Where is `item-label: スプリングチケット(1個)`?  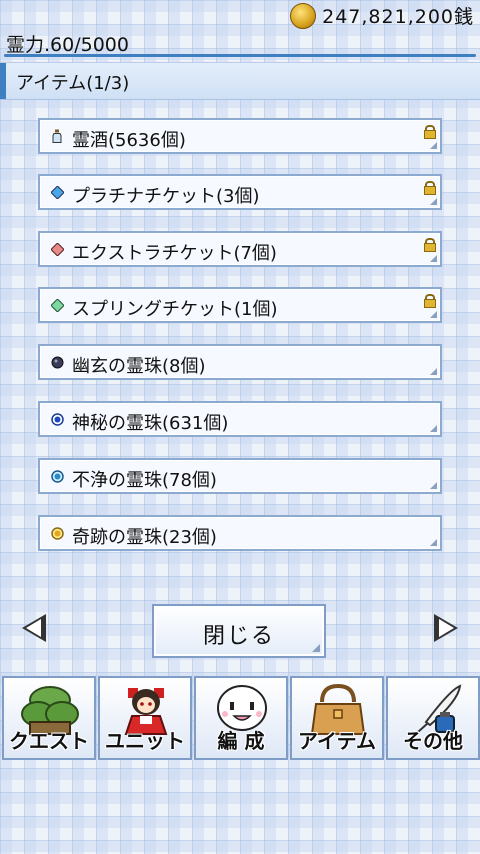 item-label: スプリングチケット(1個) is located at coordinates (175, 309).